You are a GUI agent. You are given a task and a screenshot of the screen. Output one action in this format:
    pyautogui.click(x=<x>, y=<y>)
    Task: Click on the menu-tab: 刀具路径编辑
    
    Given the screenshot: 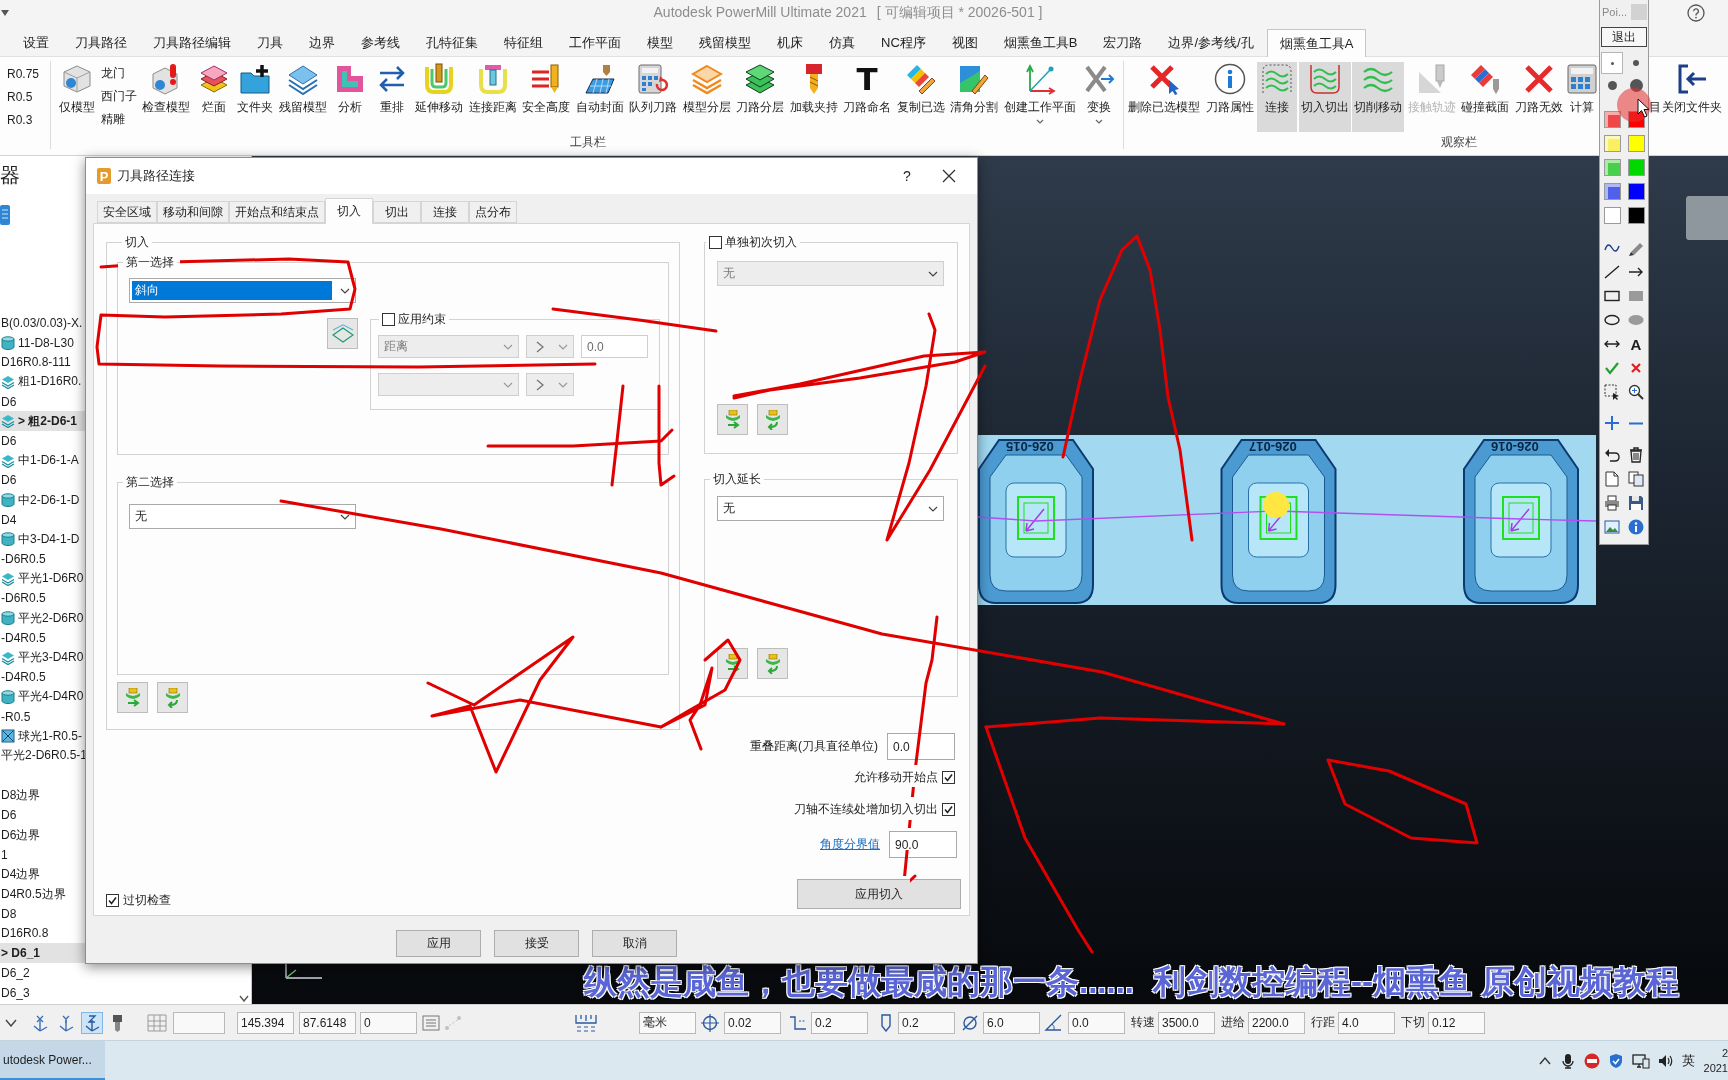 What is the action you would take?
    pyautogui.click(x=192, y=42)
    